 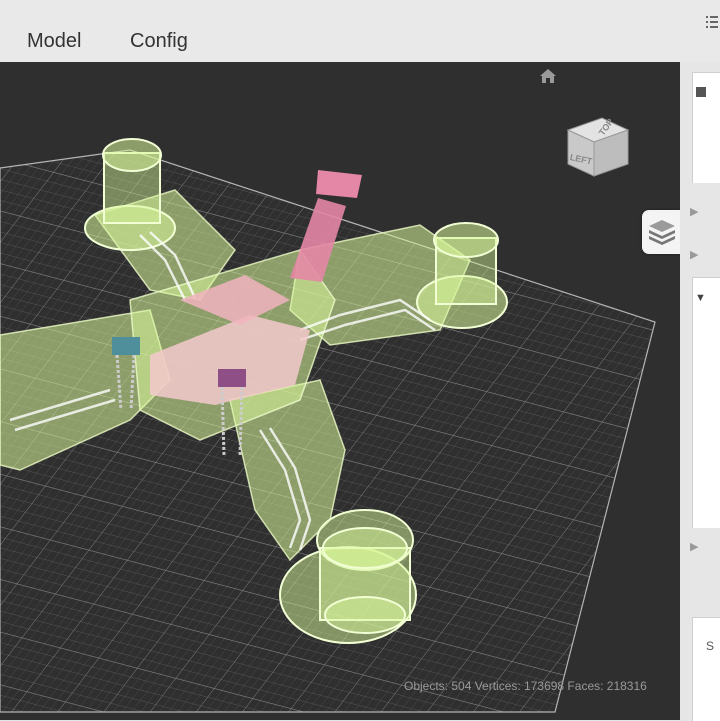 What do you see at coordinates (710, 646) in the screenshot?
I see `panel-truncated-label: S` at bounding box center [710, 646].